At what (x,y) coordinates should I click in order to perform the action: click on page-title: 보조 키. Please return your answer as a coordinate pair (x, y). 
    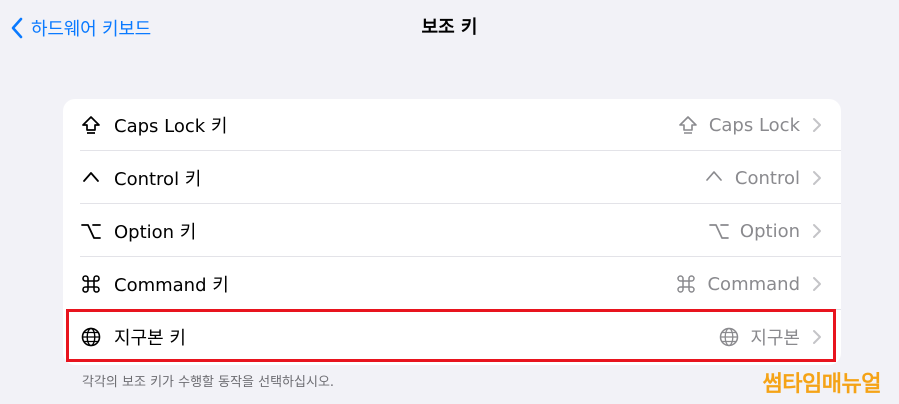
    Looking at the image, I should click on (449, 27).